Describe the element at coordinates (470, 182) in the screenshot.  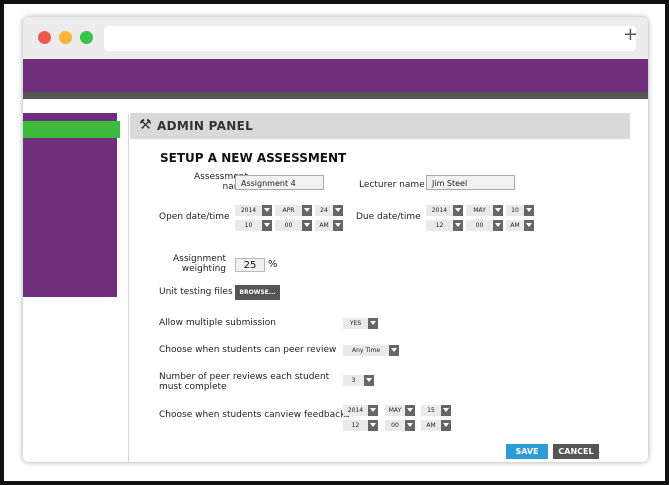
I see `lecturer-name-input: Jim Steel` at that location.